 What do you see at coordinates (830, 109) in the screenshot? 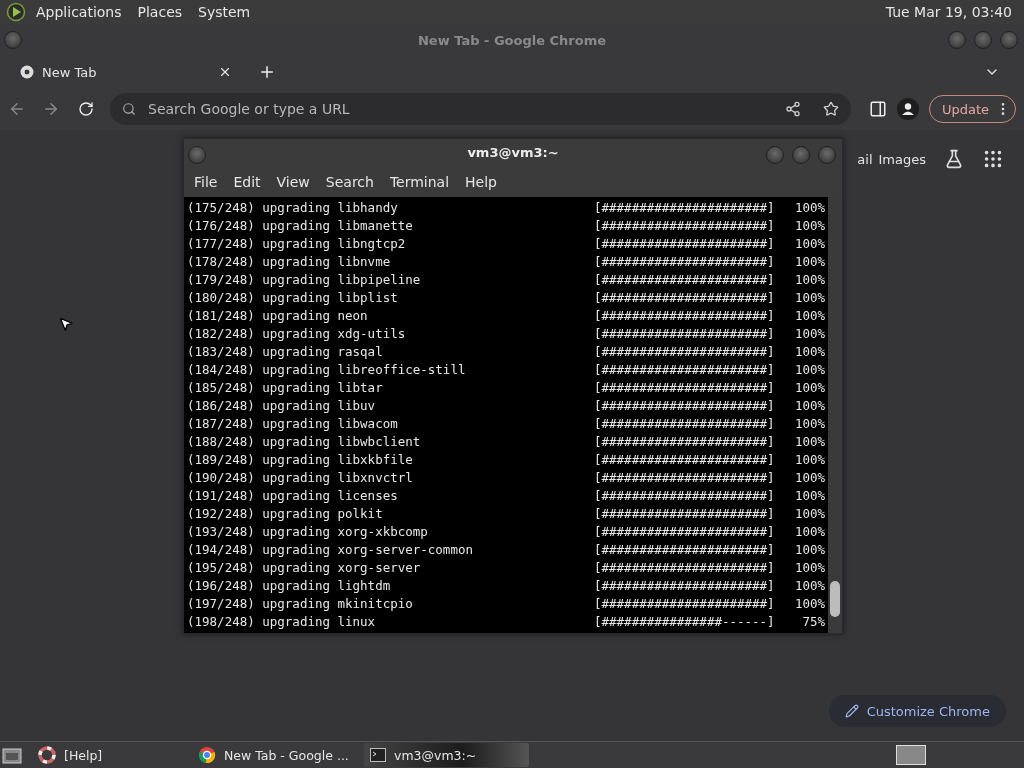
I see `bookmark-star-icon` at bounding box center [830, 109].